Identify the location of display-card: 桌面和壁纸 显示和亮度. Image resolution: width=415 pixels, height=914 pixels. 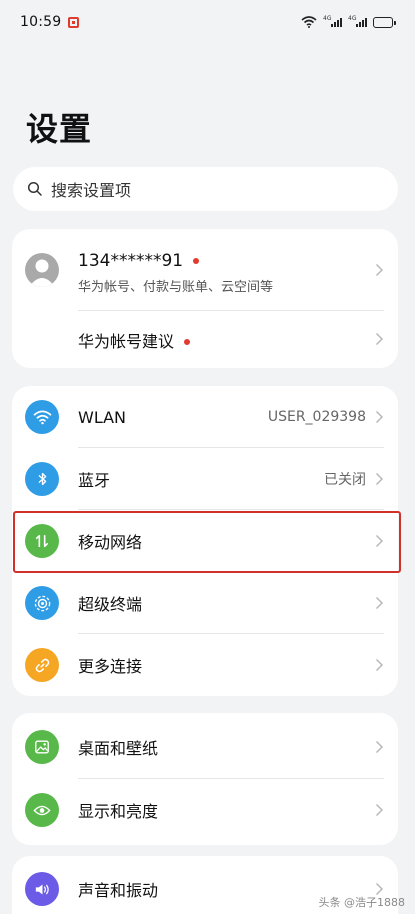
(205, 779).